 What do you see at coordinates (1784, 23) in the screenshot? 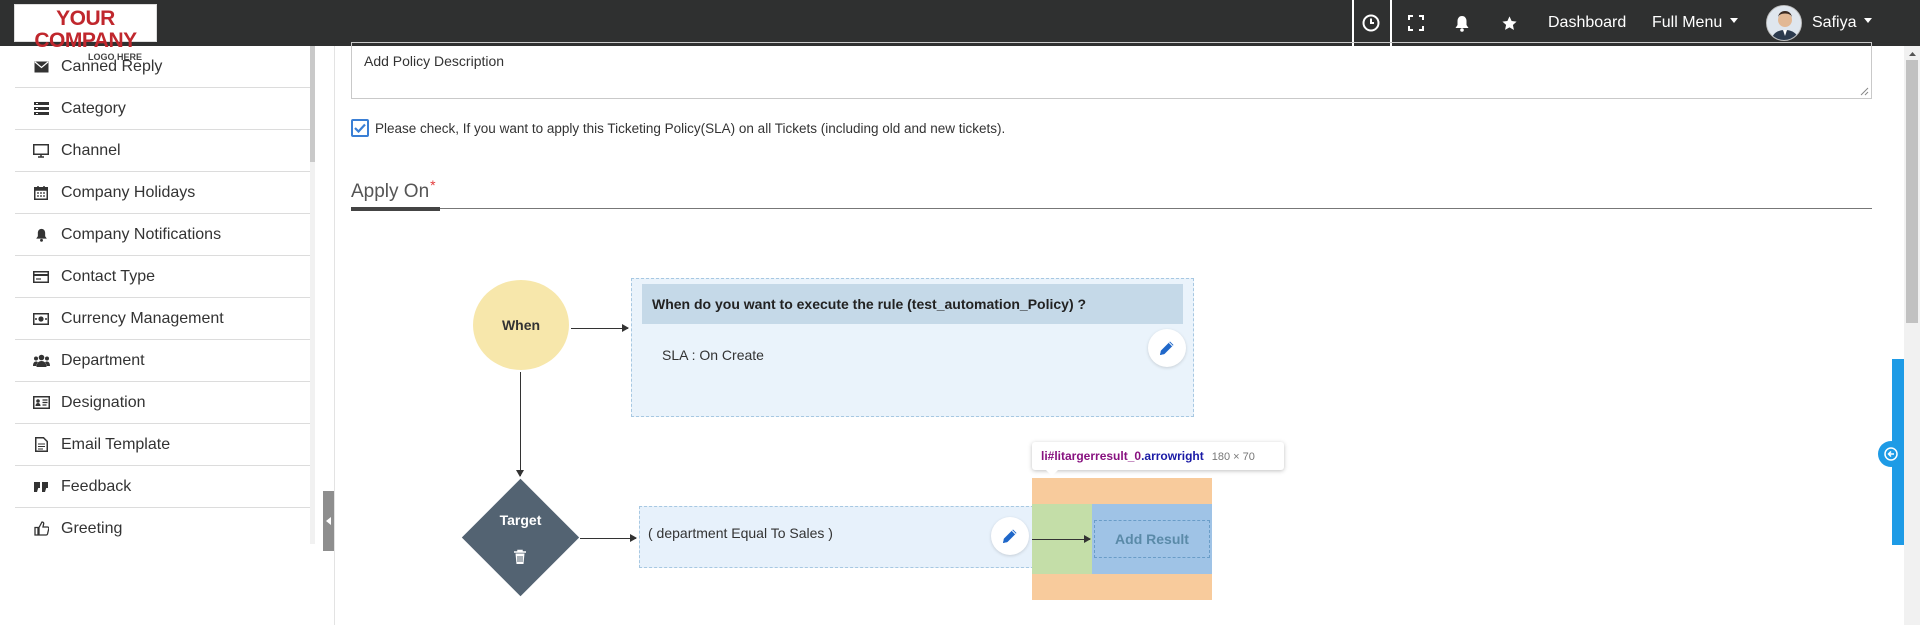
I see `avatar` at bounding box center [1784, 23].